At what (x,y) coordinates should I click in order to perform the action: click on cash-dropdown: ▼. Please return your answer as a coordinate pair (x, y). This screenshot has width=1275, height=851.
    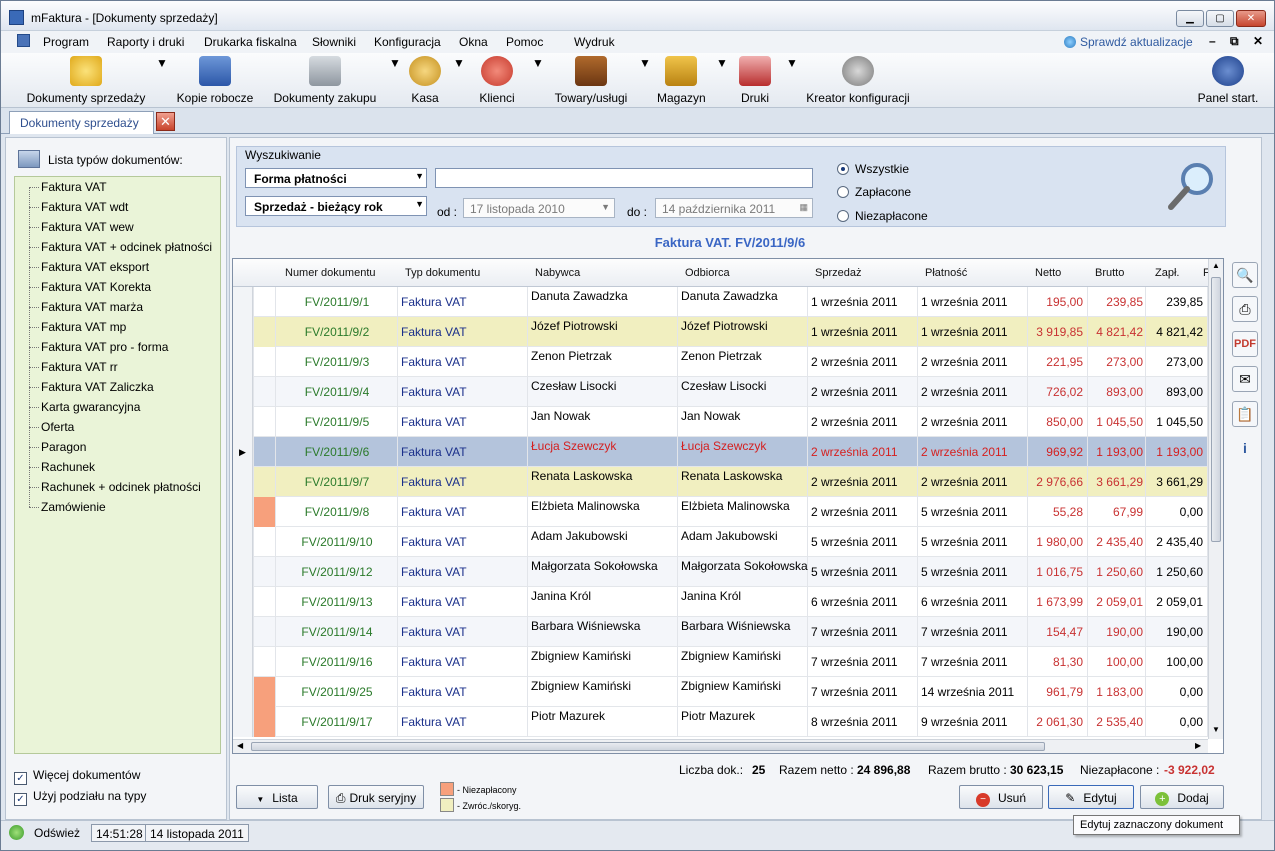
    Looking at the image, I should click on (459, 81).